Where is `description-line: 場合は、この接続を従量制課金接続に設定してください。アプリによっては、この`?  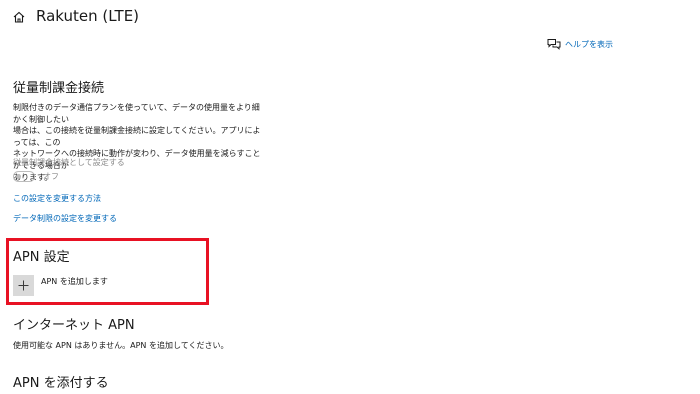 description-line: 場合は、この接続を従量制課金接続に設定してください。アプリによっては、この is located at coordinates (137, 136).